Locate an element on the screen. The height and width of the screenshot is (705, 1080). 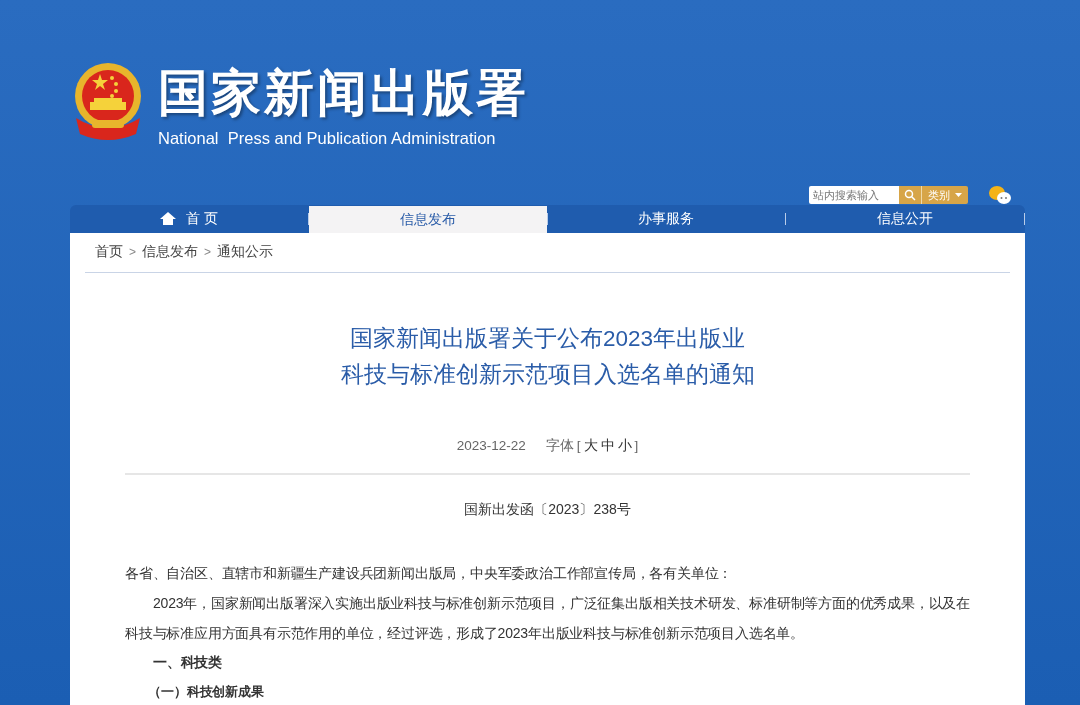
section-heading: 一、科技类 is located at coordinates (187, 662).